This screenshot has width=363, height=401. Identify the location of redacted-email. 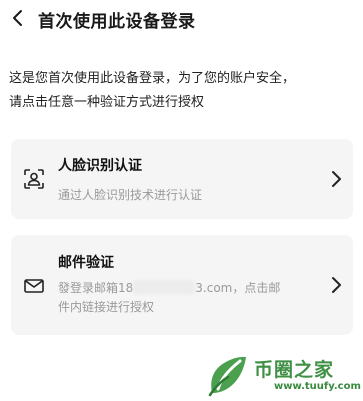
(164, 287).